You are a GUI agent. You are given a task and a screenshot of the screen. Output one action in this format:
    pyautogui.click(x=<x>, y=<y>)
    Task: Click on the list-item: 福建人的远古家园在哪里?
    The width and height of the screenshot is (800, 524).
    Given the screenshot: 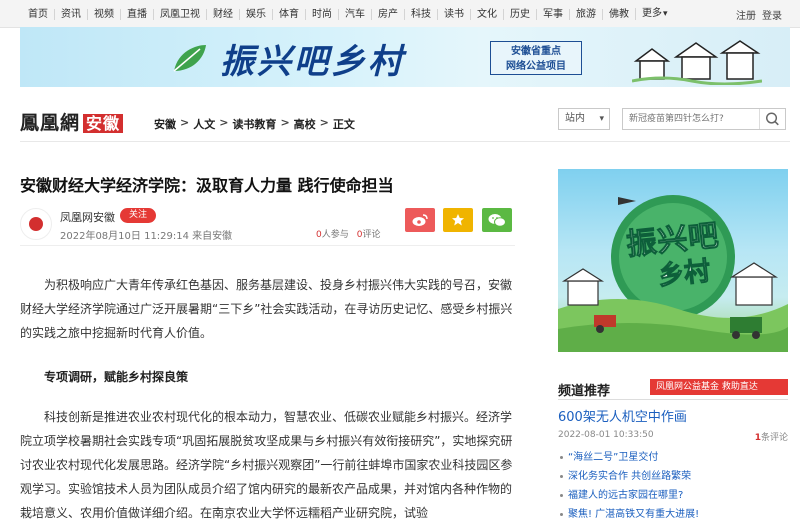 What is the action you would take?
    pyautogui.click(x=673, y=495)
    